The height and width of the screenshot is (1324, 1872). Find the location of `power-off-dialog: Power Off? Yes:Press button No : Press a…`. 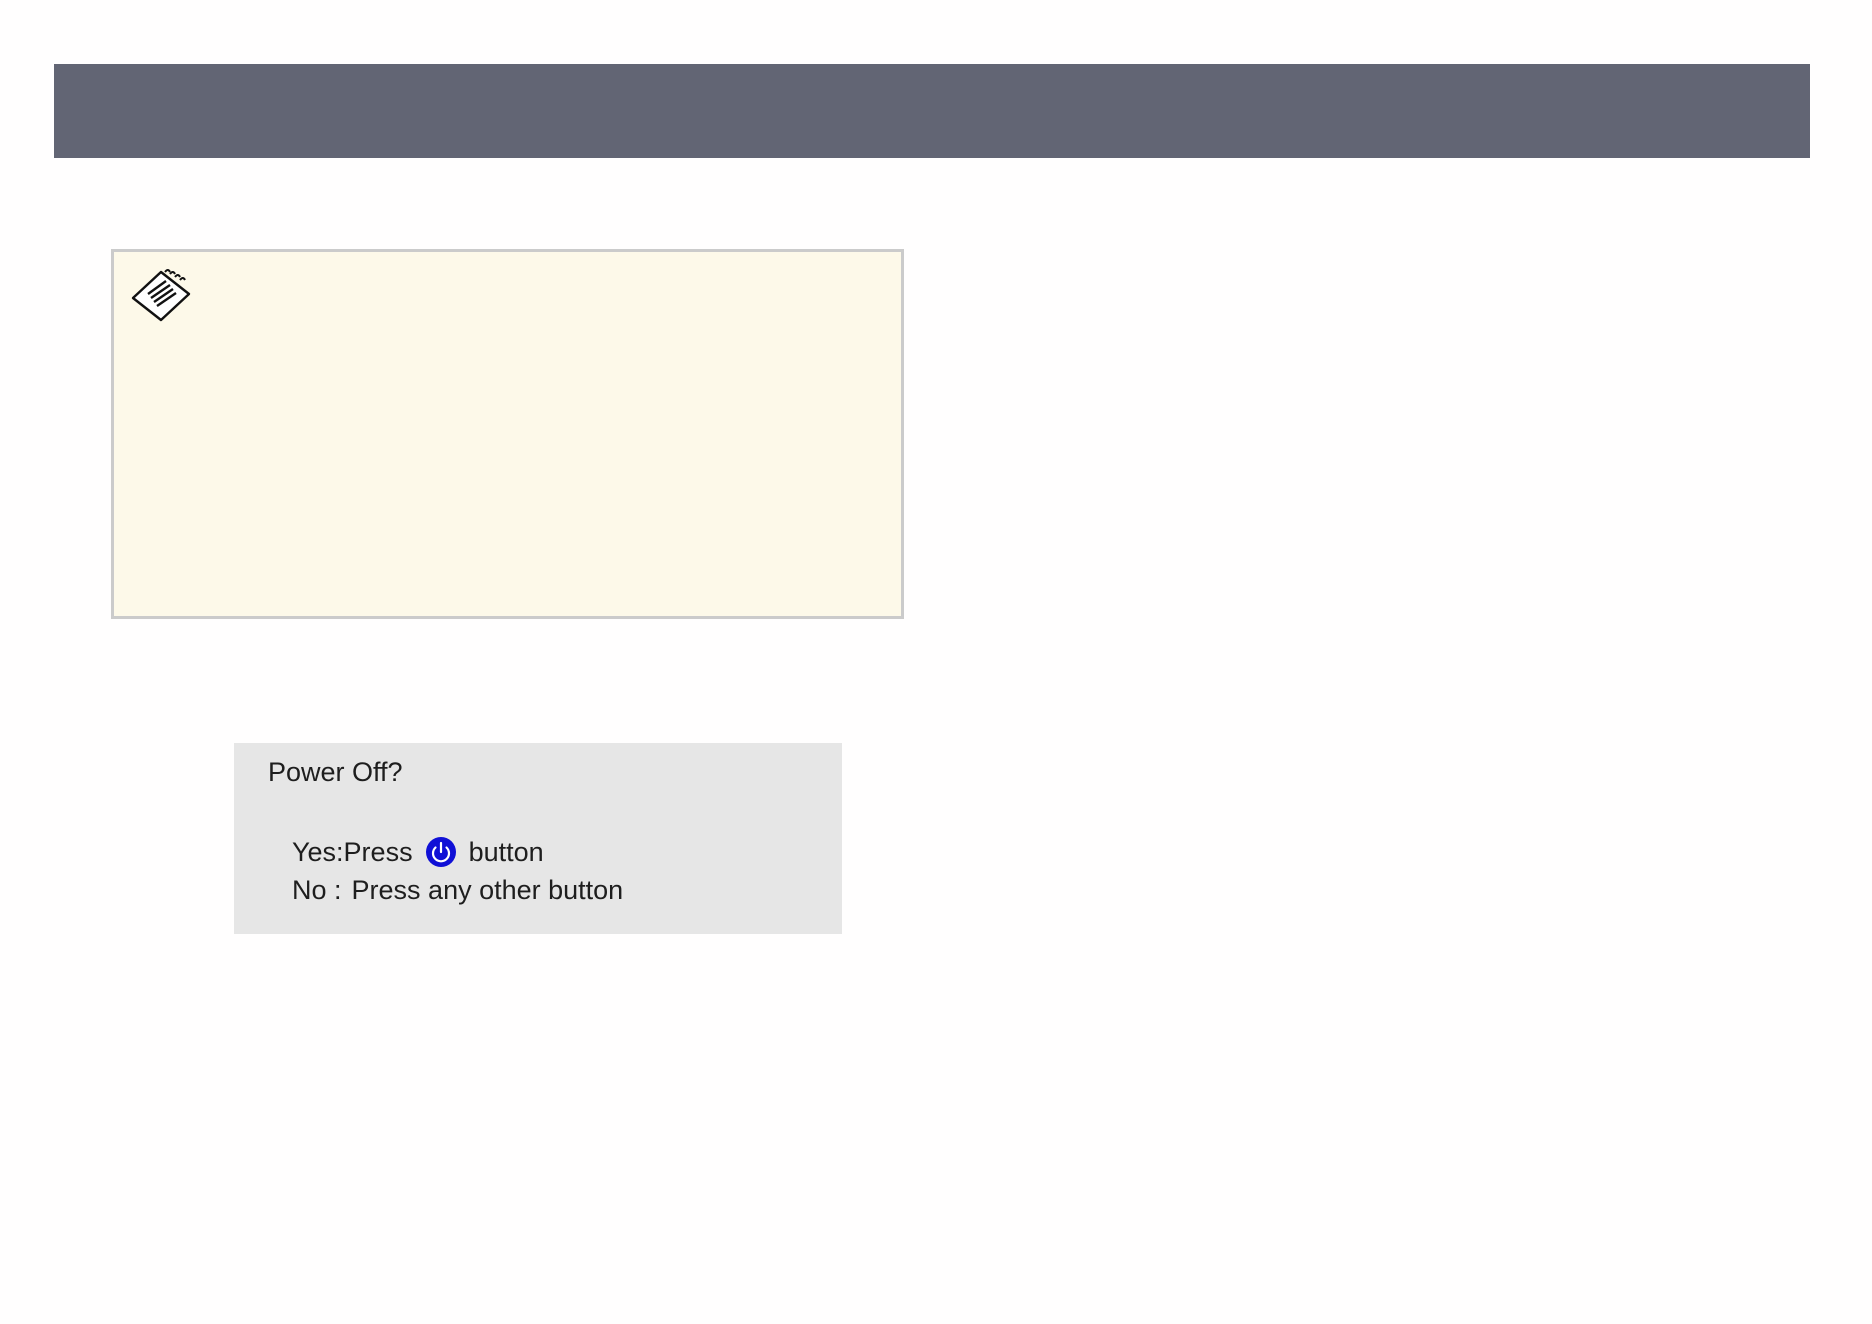

power-off-dialog: Power Off? Yes:Press button No : Press a… is located at coordinates (538, 838).